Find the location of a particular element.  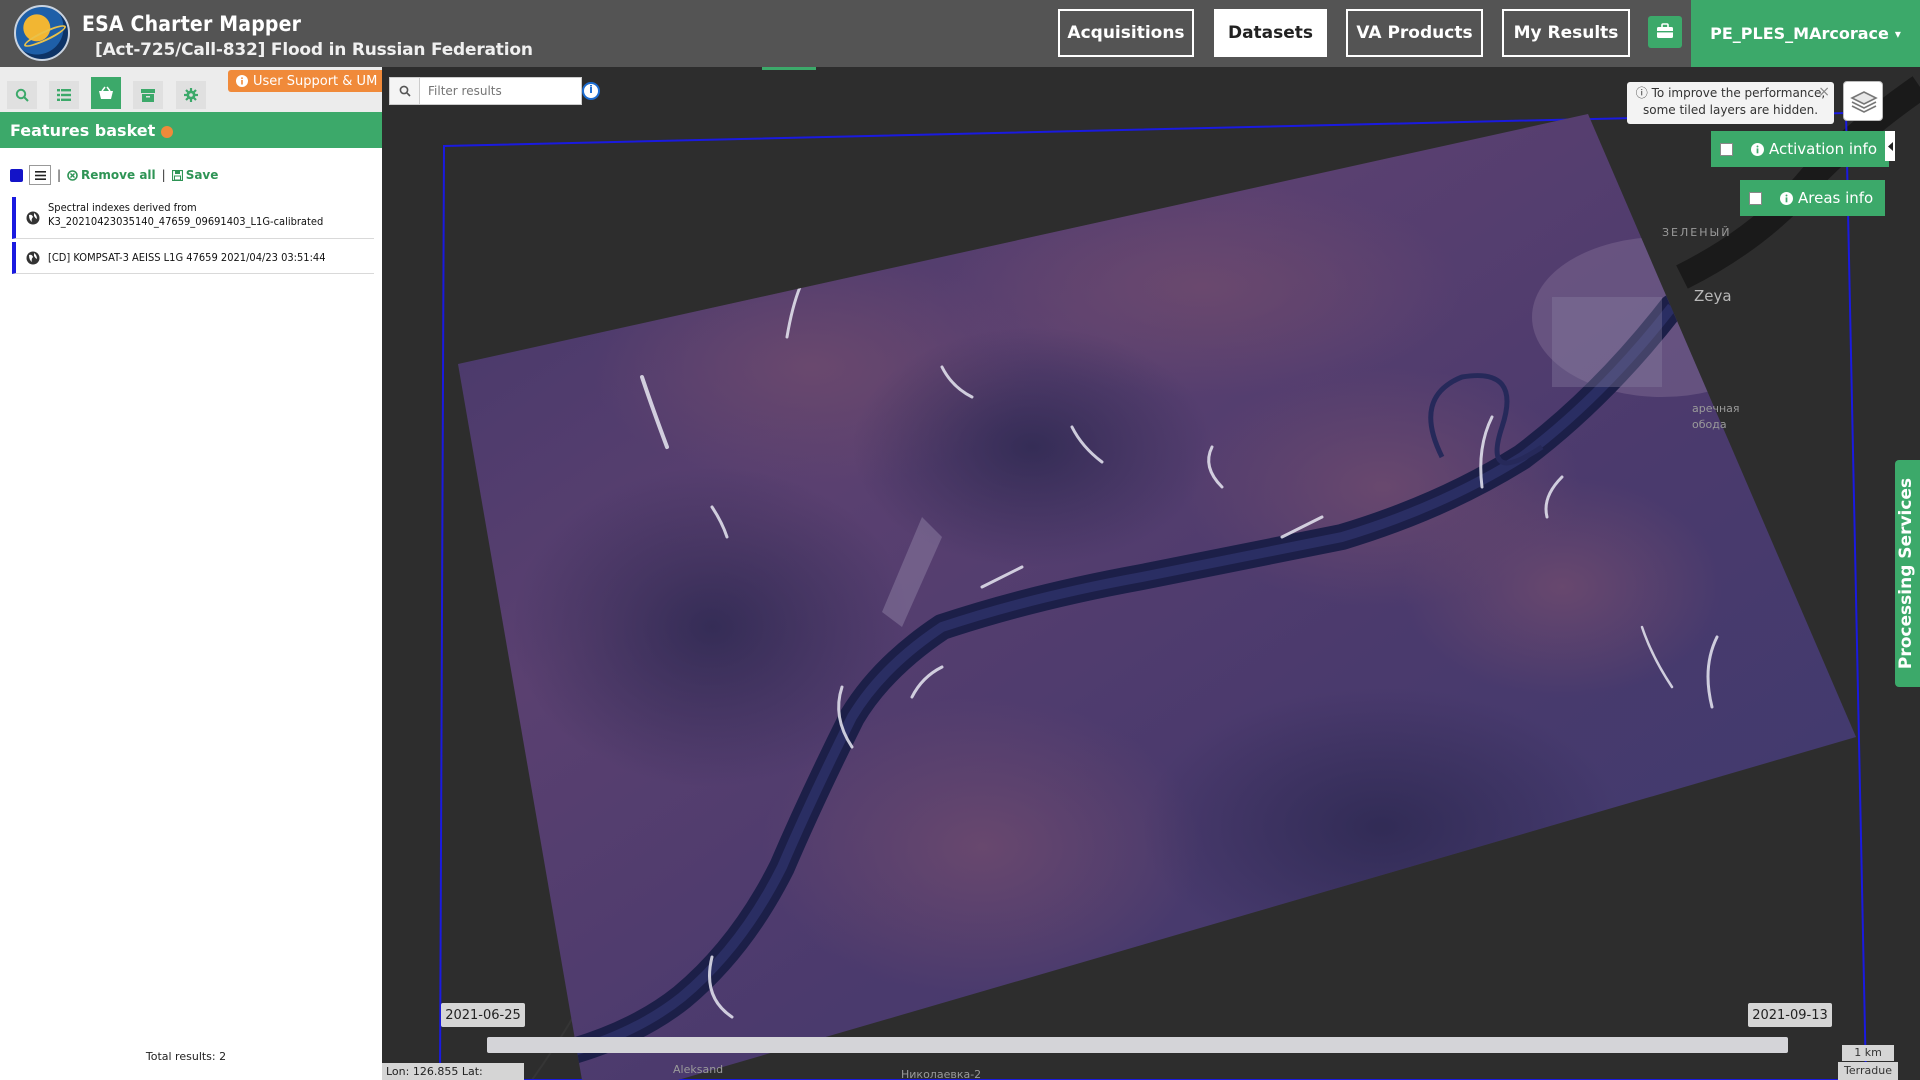

close-icon: × is located at coordinates (1824, 92).